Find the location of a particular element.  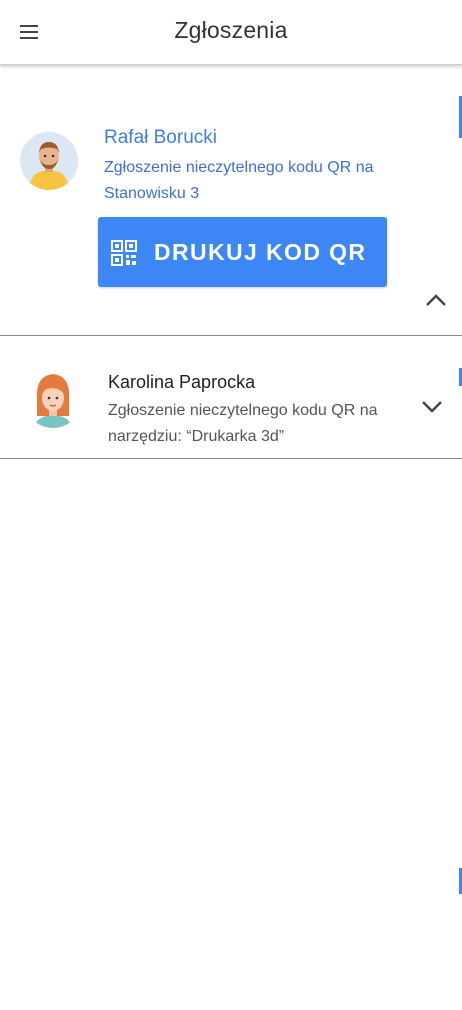

app-bar: Zgłoszenia is located at coordinates (231, 32).